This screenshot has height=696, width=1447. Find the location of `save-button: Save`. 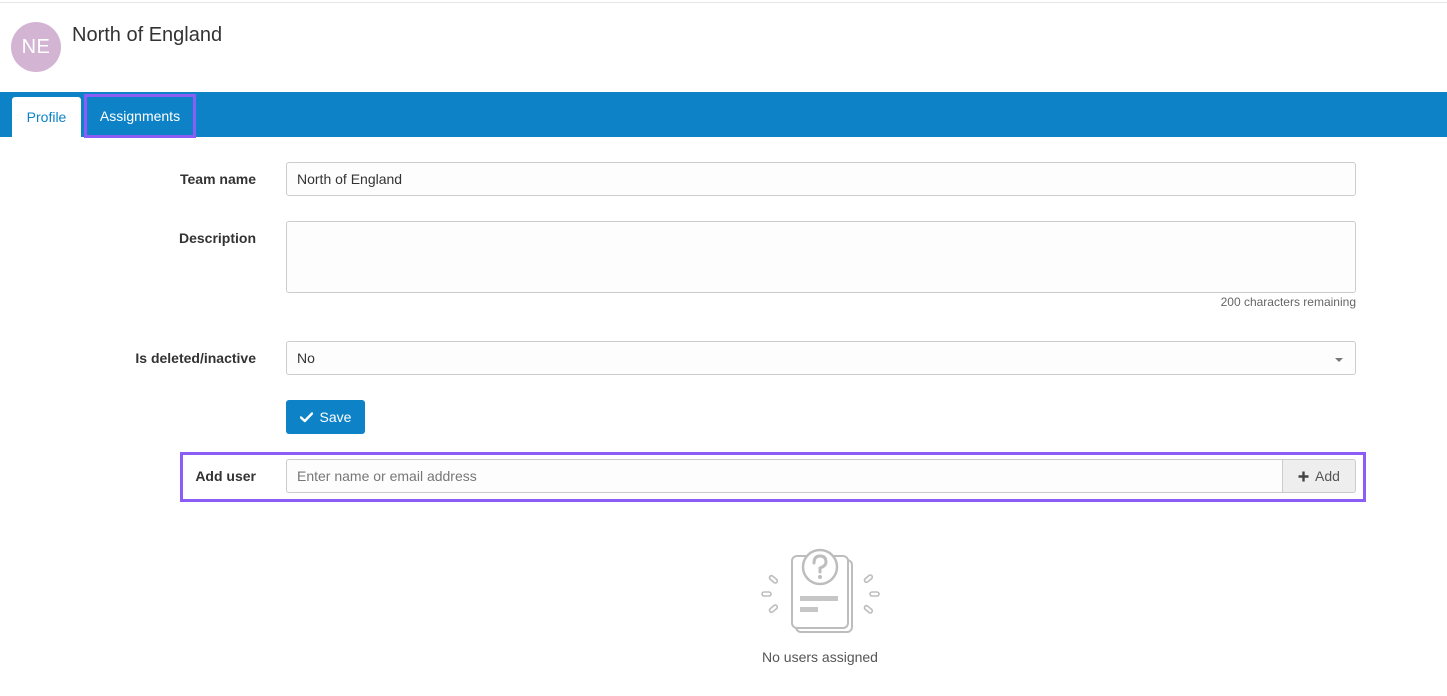

save-button: Save is located at coordinates (325, 417).